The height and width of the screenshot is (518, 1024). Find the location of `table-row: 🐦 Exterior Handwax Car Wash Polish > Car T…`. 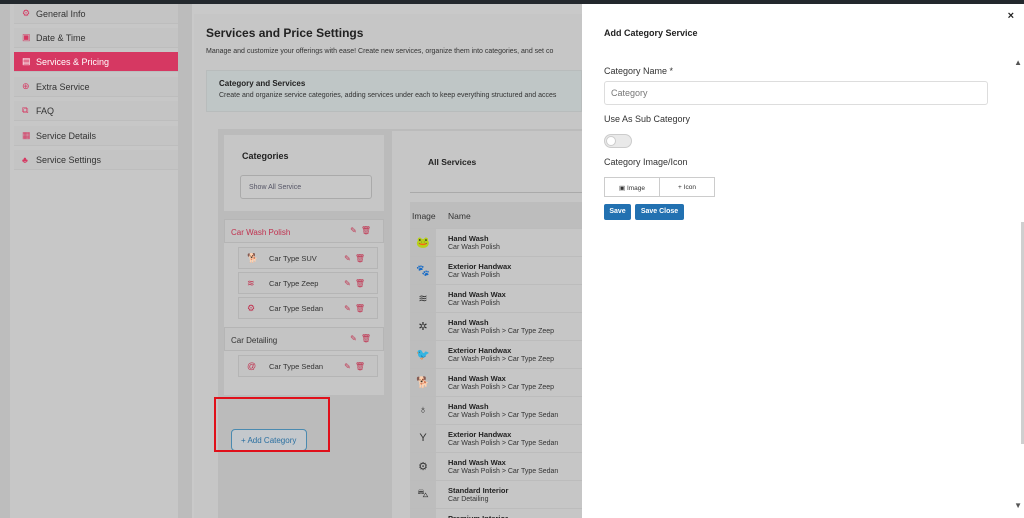

table-row: 🐦 Exterior Handwax Car Wash Polish > Car T… is located at coordinates (496, 354).